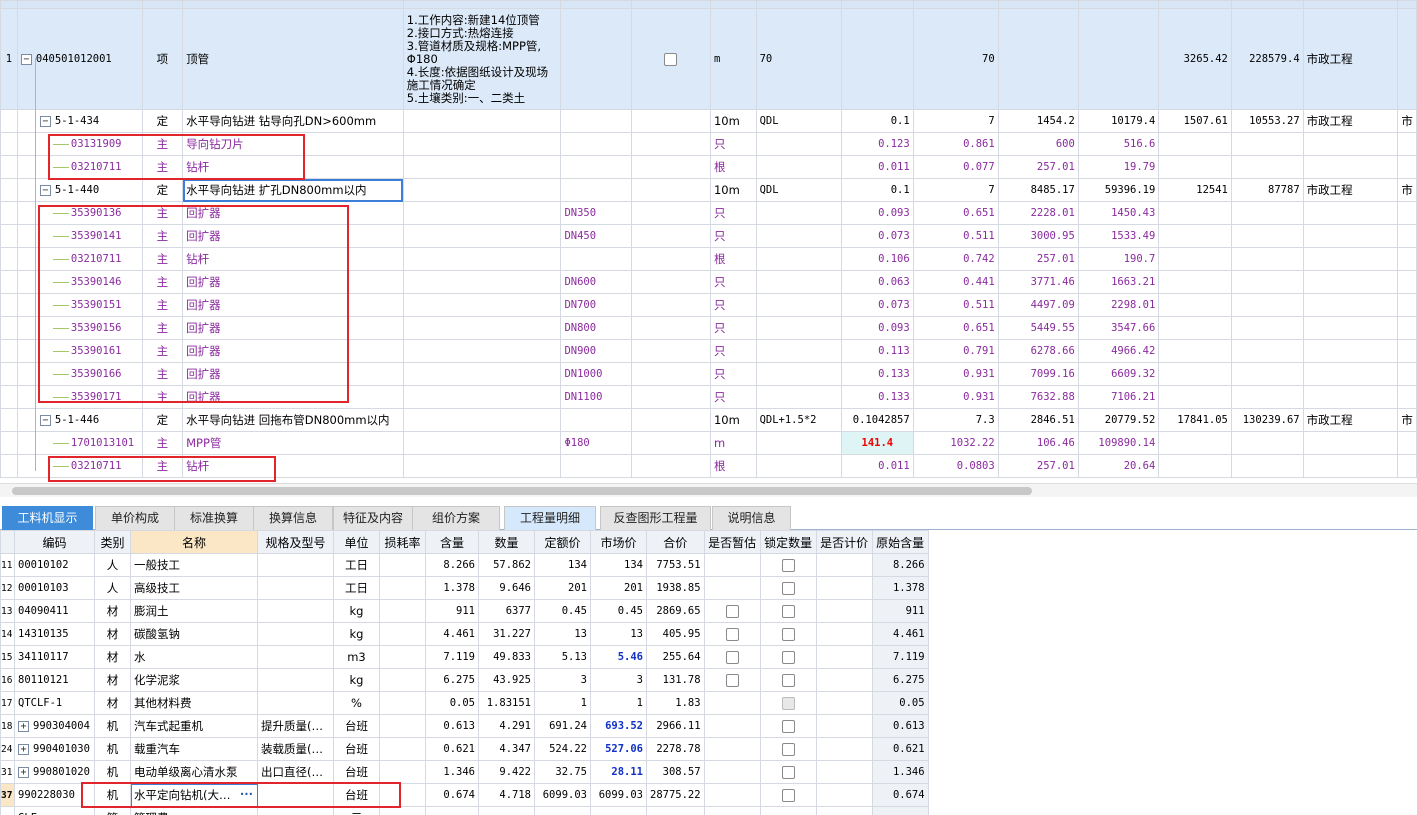  I want to click on resource-qty, so click(452, 810).